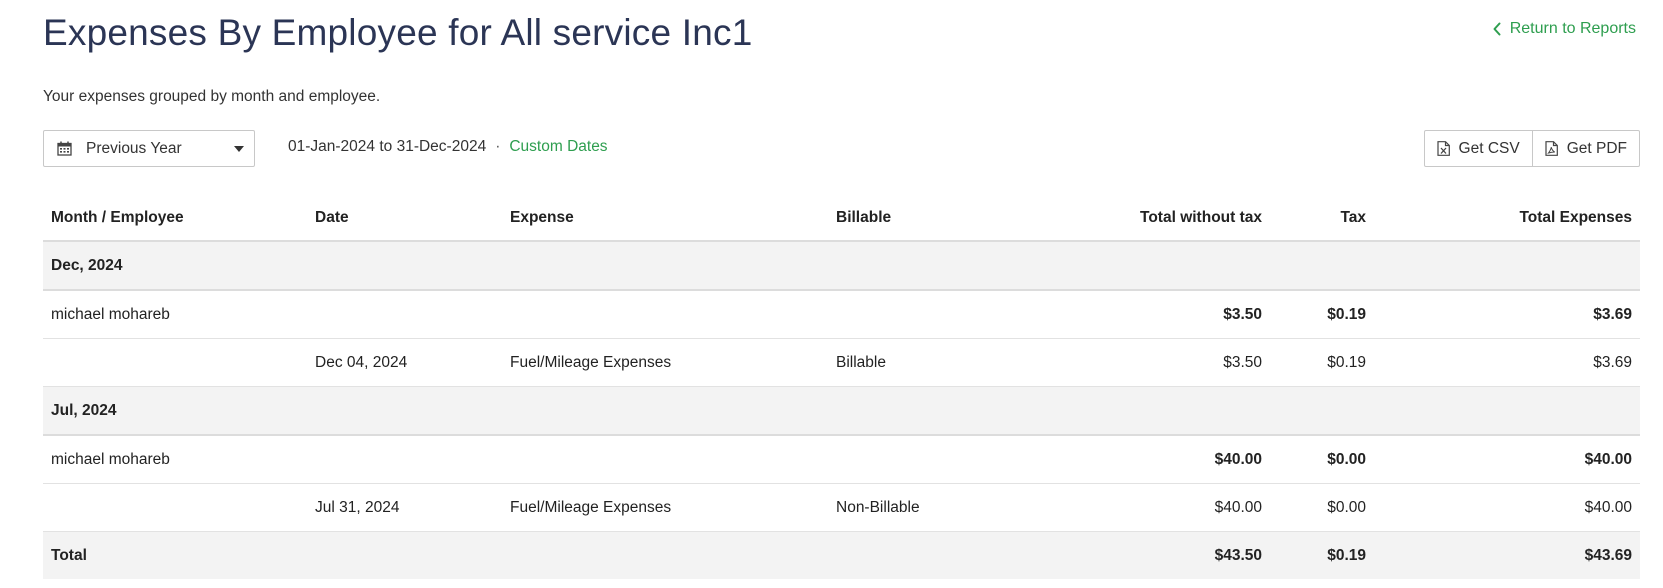  What do you see at coordinates (387, 146) in the screenshot?
I see `date-range-text: 01-Jan-2024 to 31-Dec-2024` at bounding box center [387, 146].